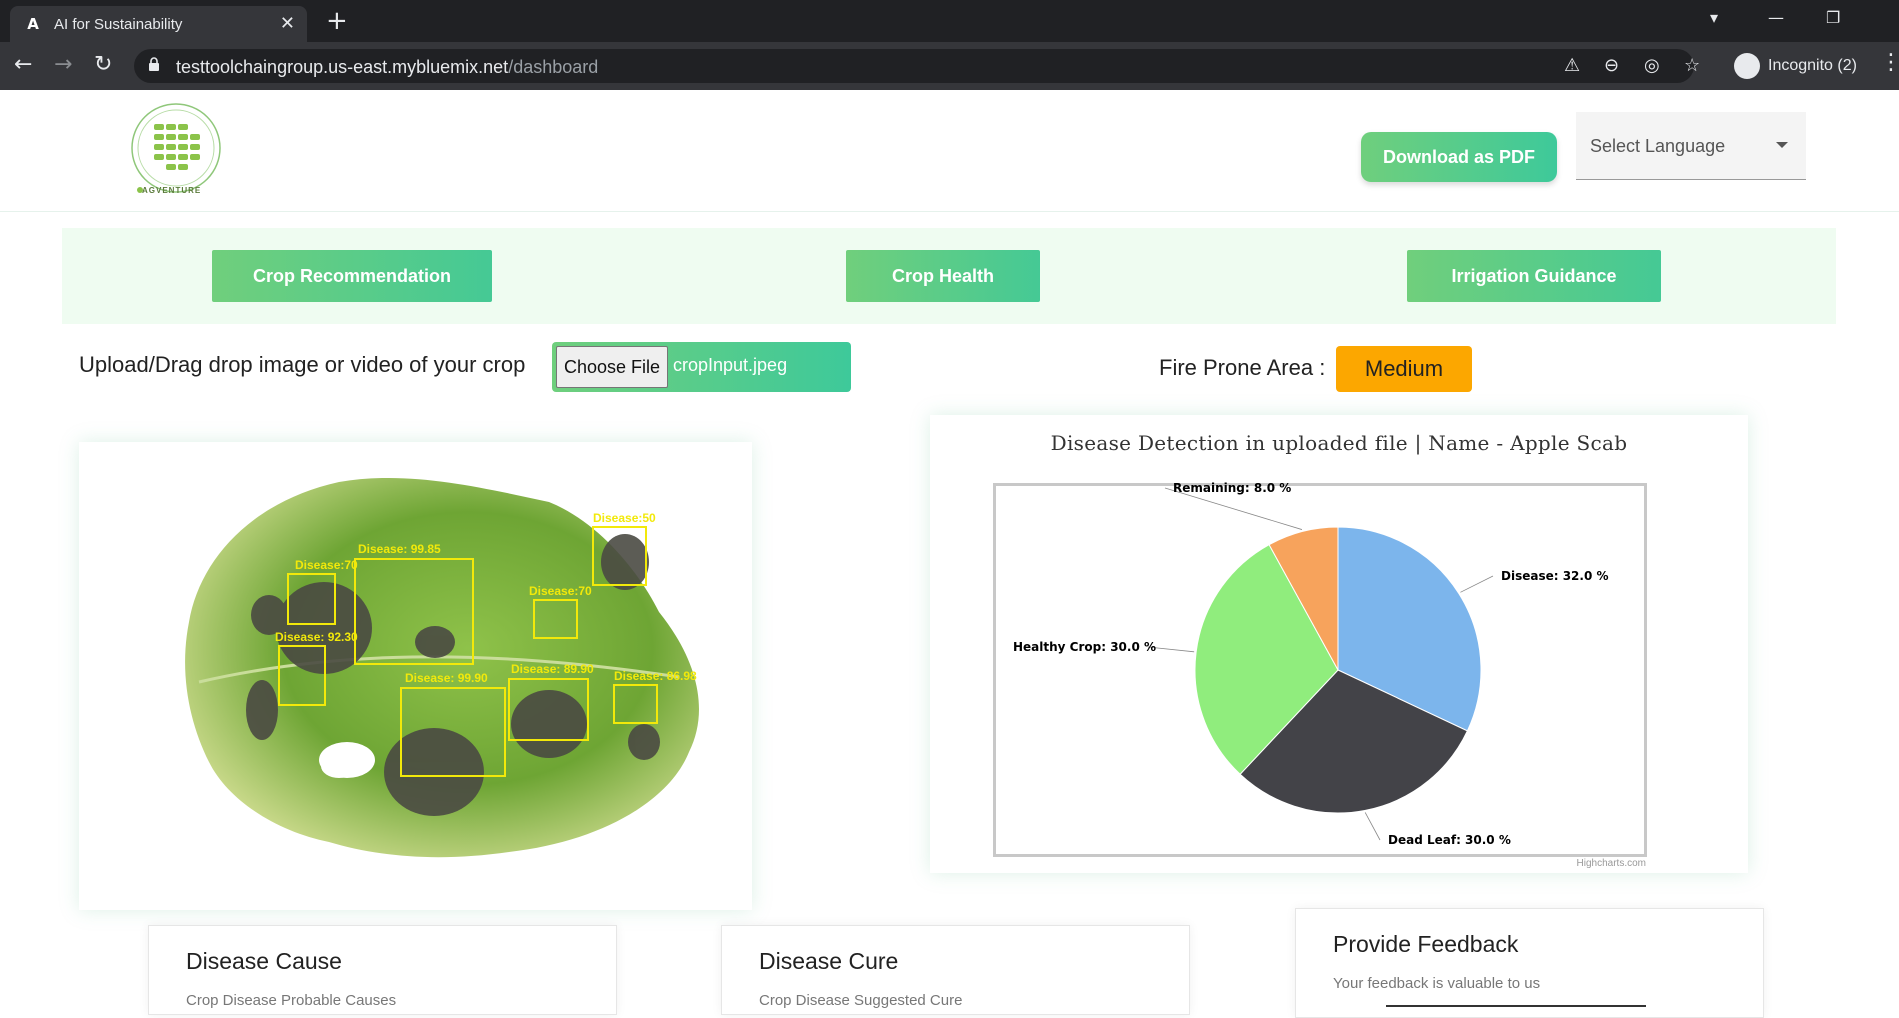  I want to click on pie-slice-label: Remaining: 8.0 %, so click(1232, 488).